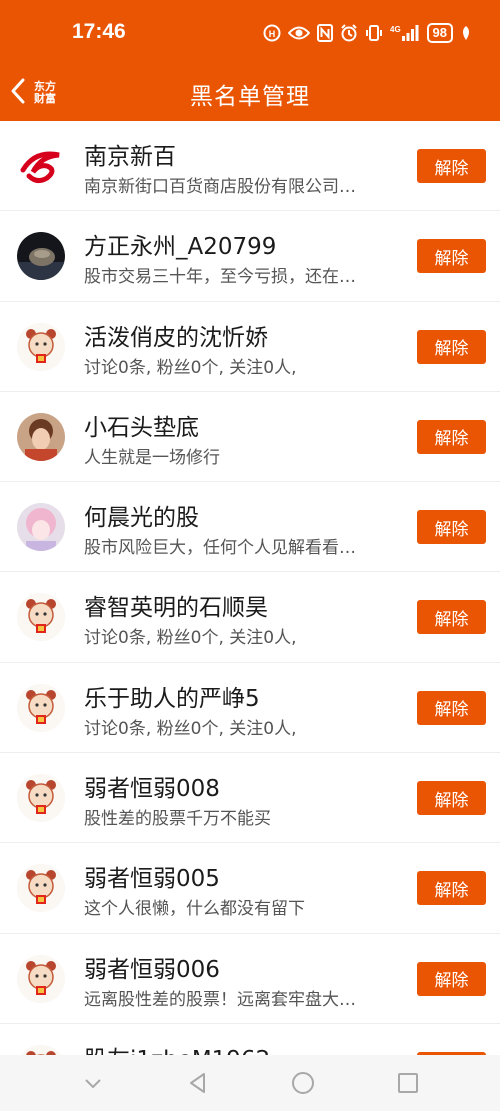 This screenshot has height=1111, width=500. I want to click on status-bar: 17:46 H 4G 98, so click(250, 32).